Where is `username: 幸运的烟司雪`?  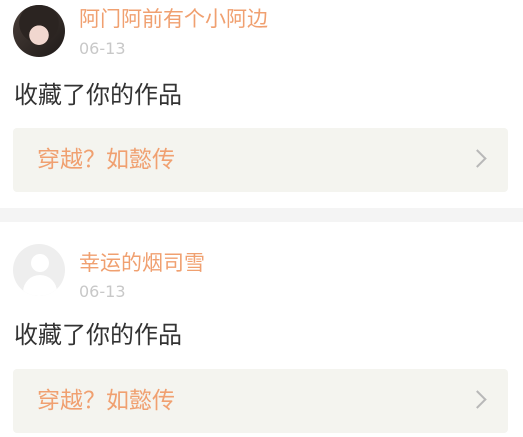 username: 幸运的烟司雪 is located at coordinates (142, 263).